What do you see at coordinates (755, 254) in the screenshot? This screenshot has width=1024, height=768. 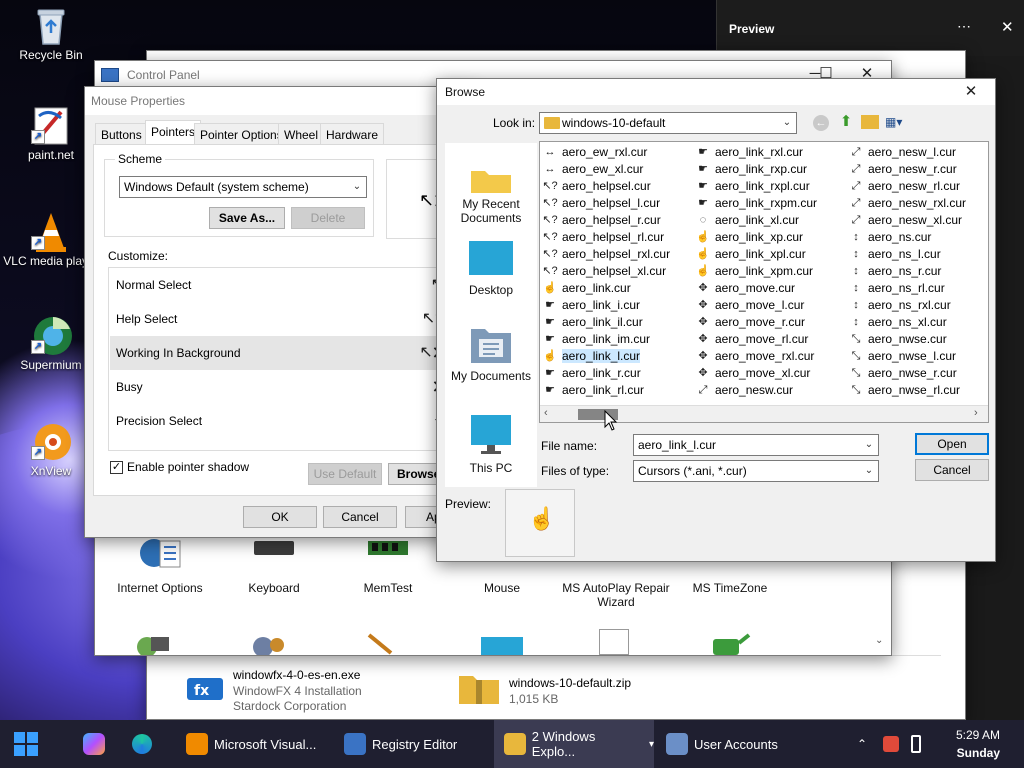 I see `file-item: ☝ aero_link_xpl.cur` at bounding box center [755, 254].